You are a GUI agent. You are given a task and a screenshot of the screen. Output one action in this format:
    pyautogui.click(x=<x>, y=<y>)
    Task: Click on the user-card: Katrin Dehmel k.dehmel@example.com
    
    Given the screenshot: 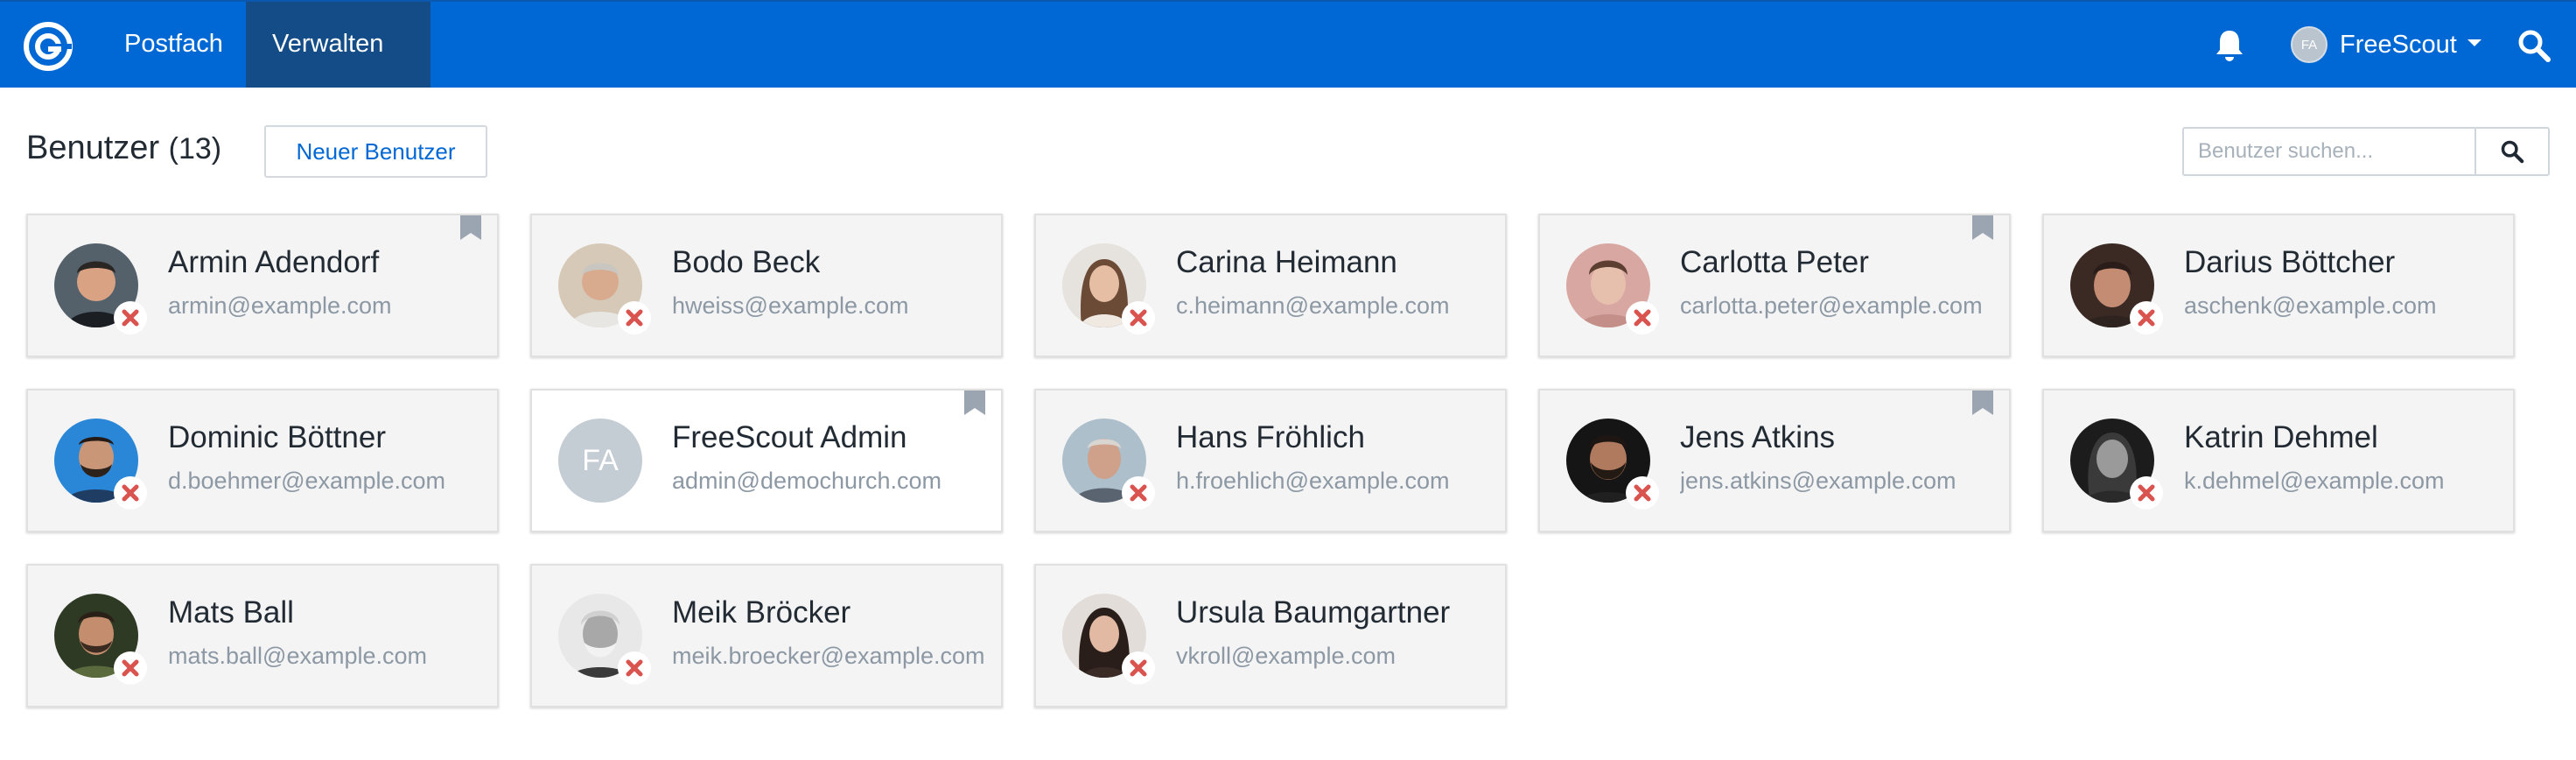 What is the action you would take?
    pyautogui.click(x=2278, y=460)
    